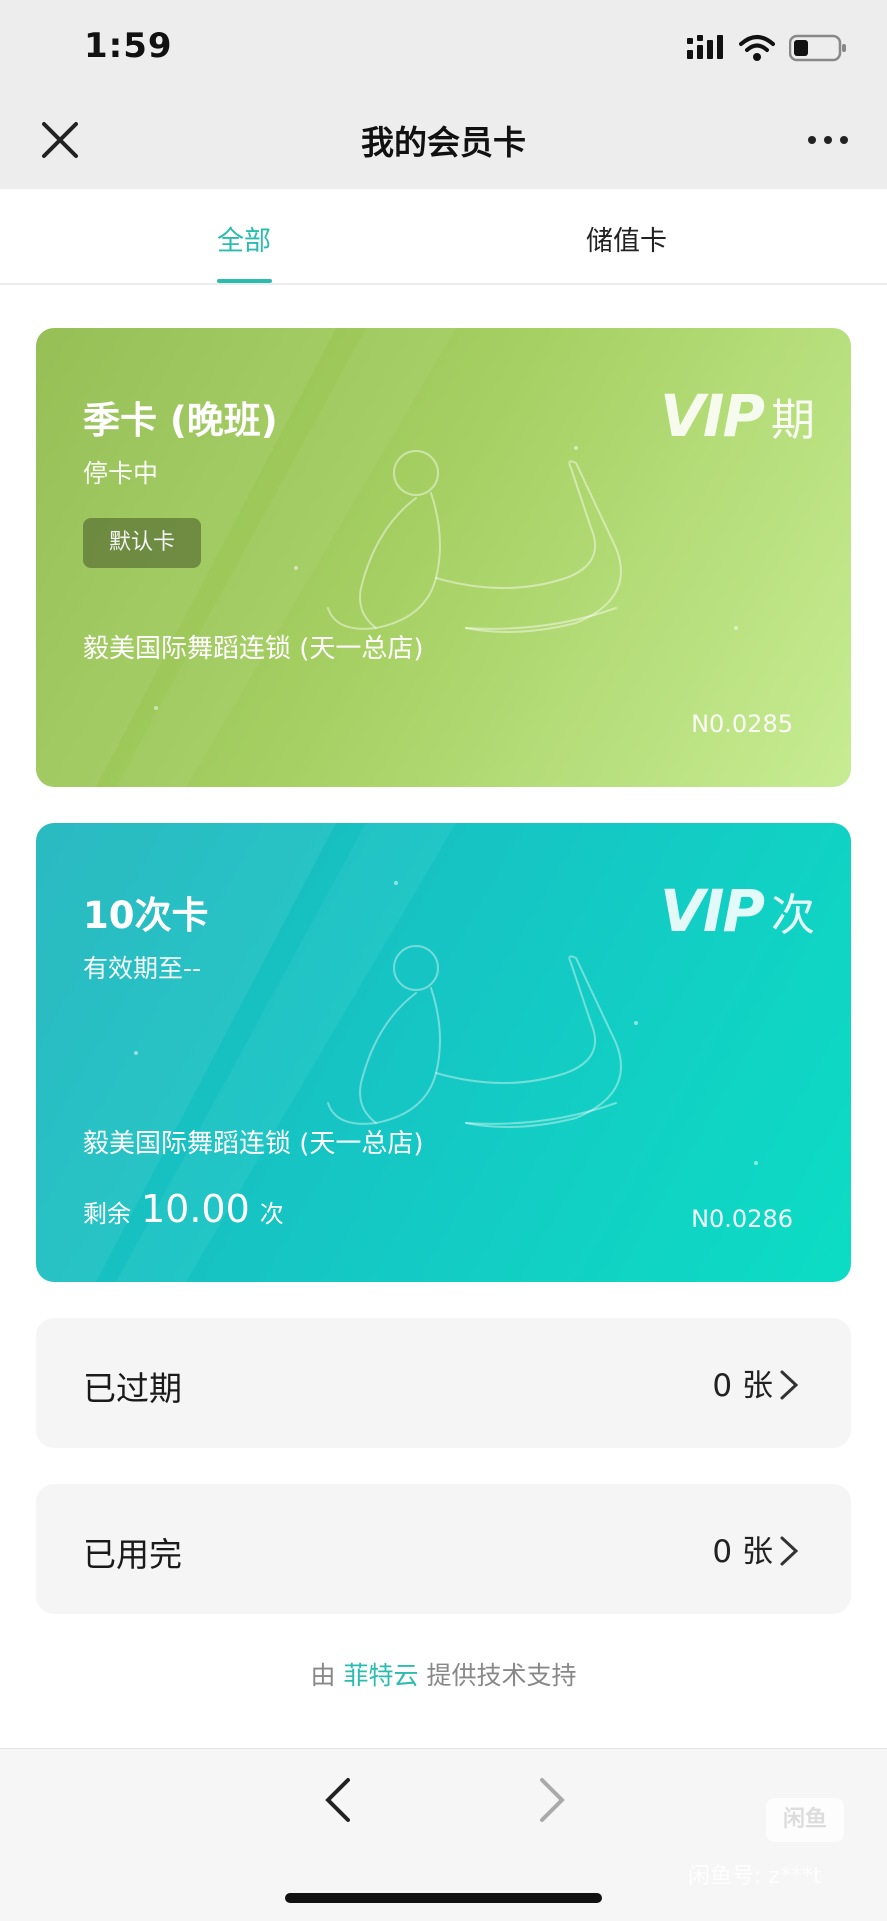 The height and width of the screenshot is (1921, 887). I want to click on tab-stored-value: 储值卡, so click(626, 238).